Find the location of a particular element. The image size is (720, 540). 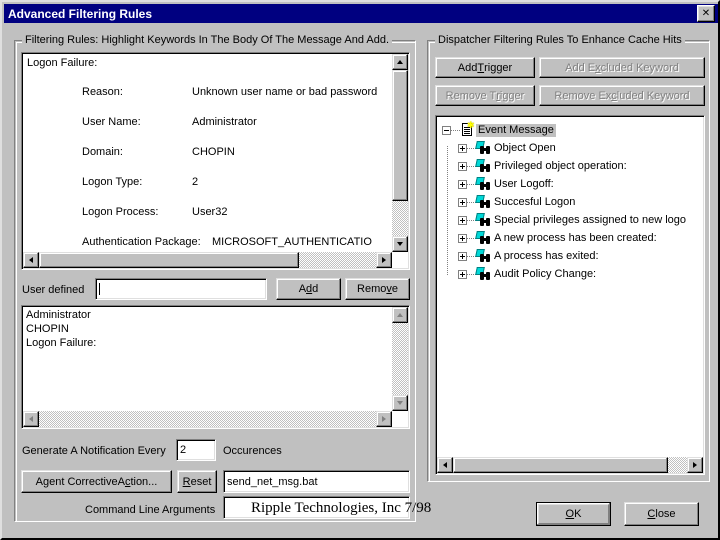

remove-keyword-button: Remo v e is located at coordinates (377, 289).